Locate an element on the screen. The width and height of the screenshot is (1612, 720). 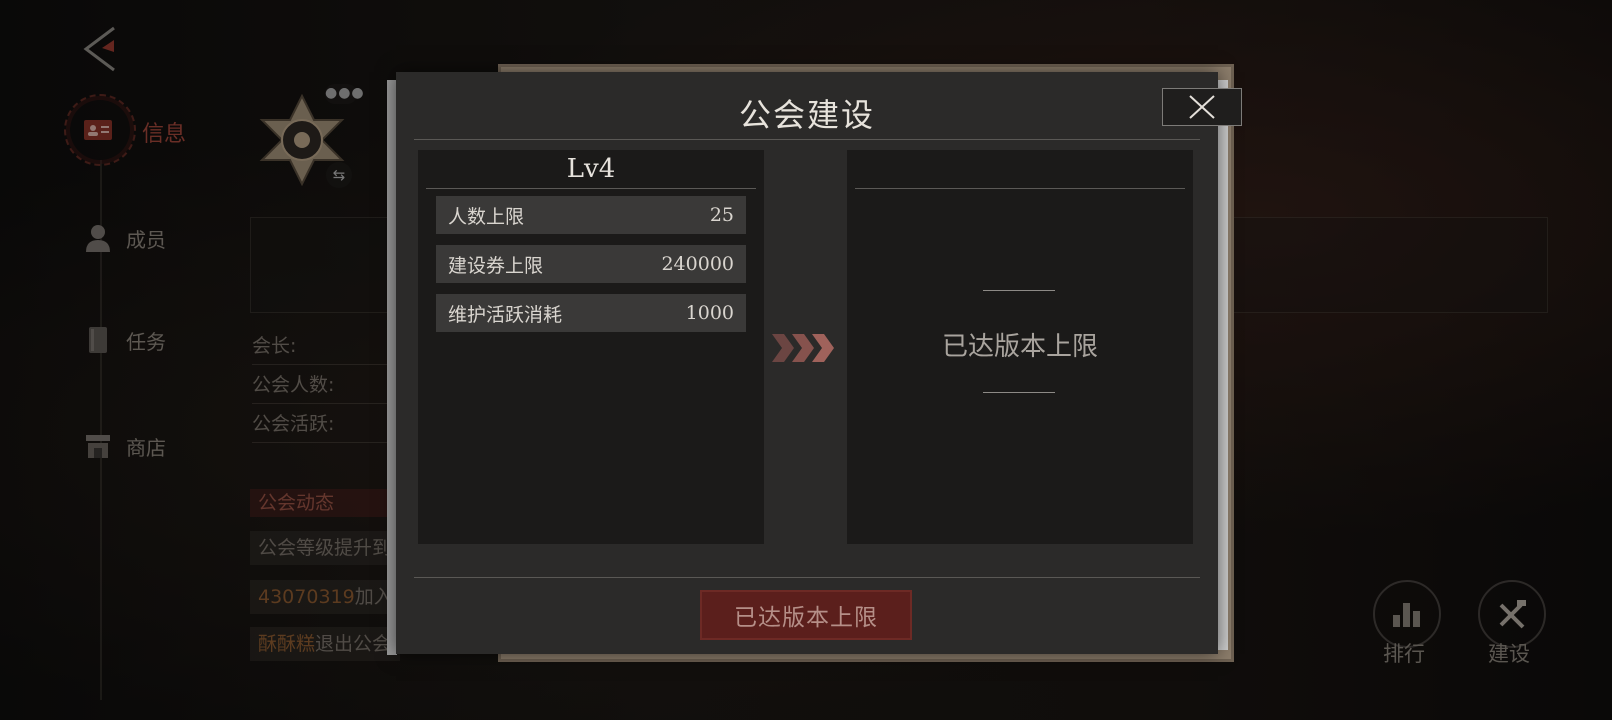
stat-row: 建设券上限 240000 is located at coordinates (591, 264).